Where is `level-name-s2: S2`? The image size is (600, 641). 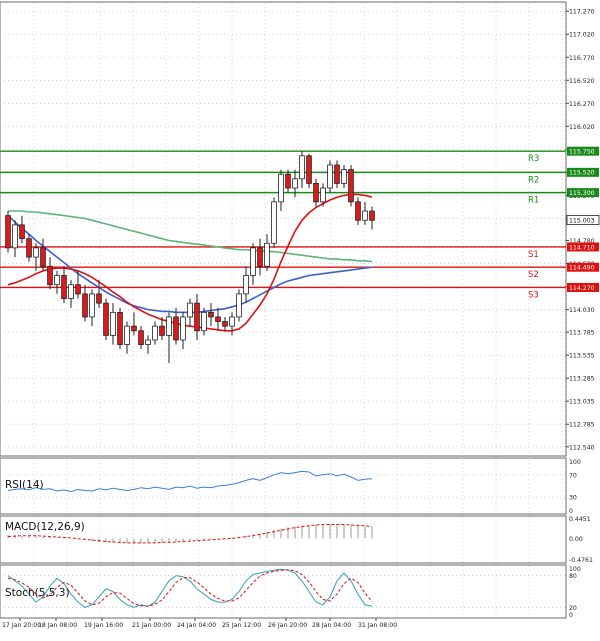 level-name-s2: S2 is located at coordinates (533, 275).